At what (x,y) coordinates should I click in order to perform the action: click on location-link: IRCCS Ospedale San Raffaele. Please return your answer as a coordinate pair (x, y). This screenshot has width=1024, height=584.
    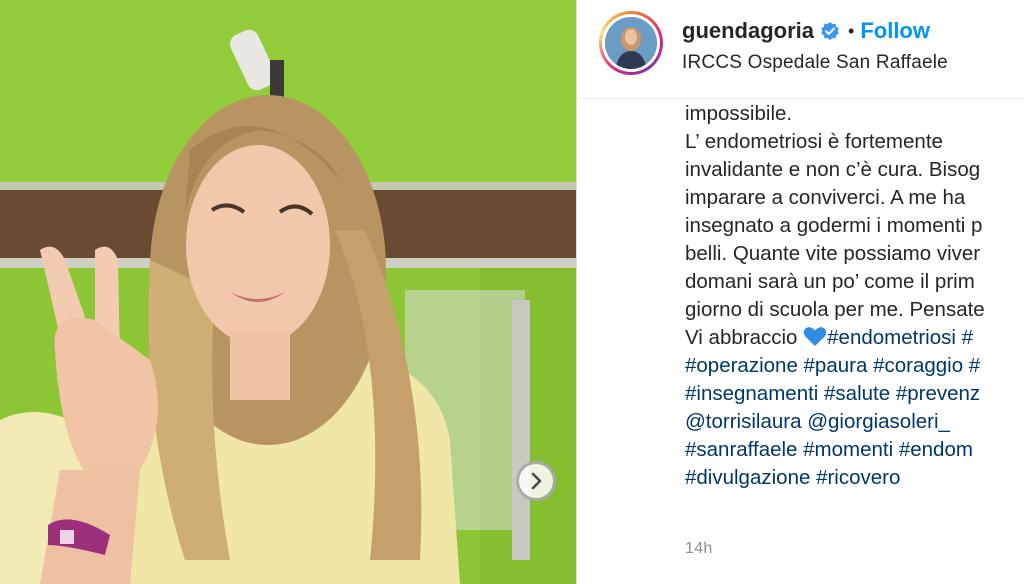
    Looking at the image, I should click on (815, 63).